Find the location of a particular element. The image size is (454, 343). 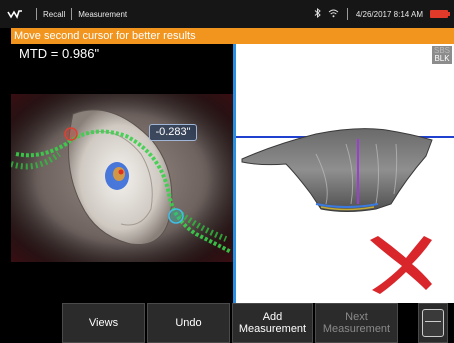

next-measurement-button: Next Measurement is located at coordinates (356, 323).